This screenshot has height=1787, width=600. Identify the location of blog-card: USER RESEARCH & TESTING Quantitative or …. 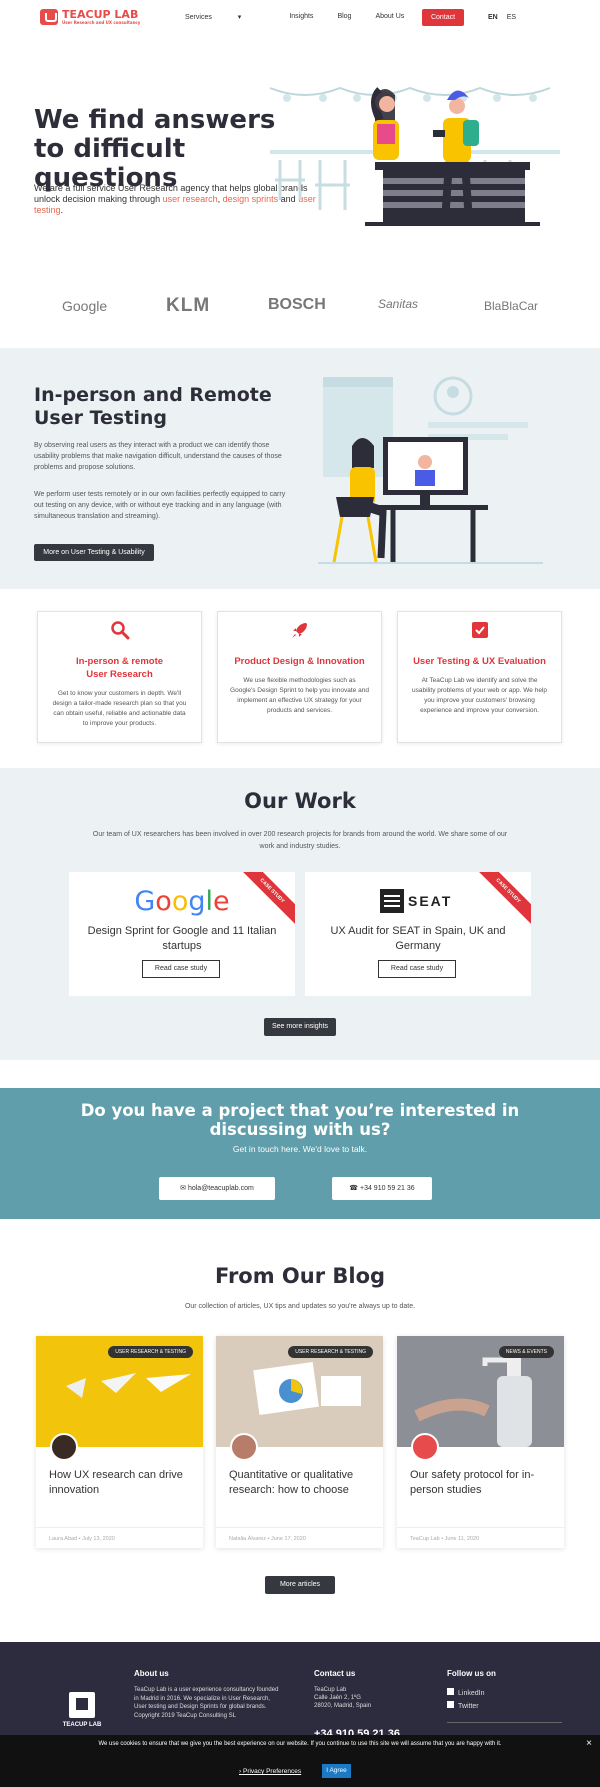
(299, 1442).